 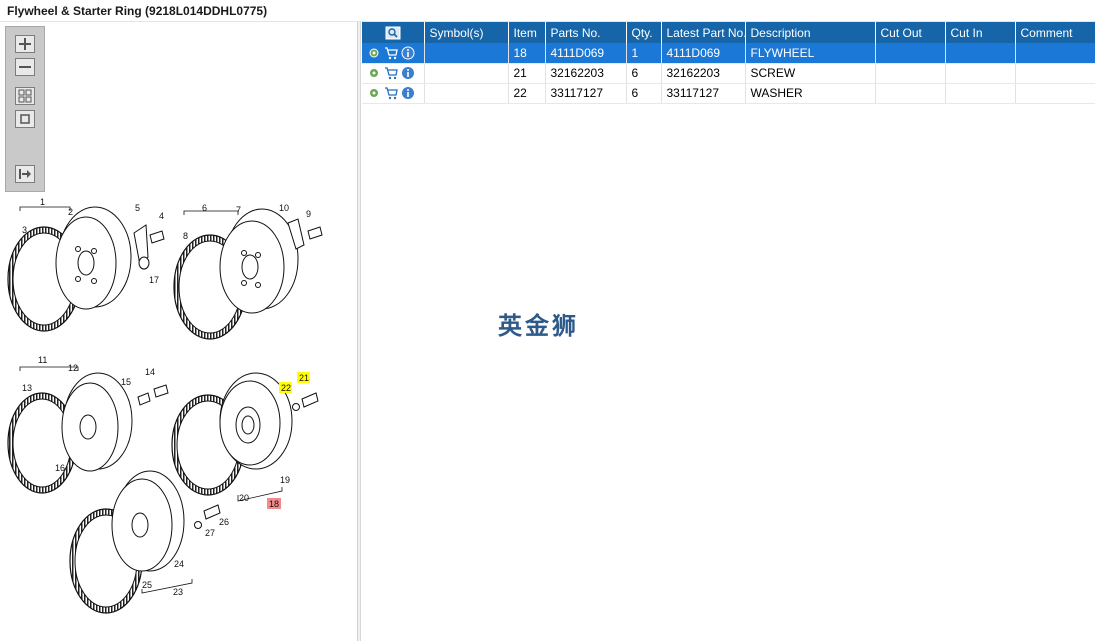 I want to click on cell-parts-no: 32162203, so click(x=586, y=73).